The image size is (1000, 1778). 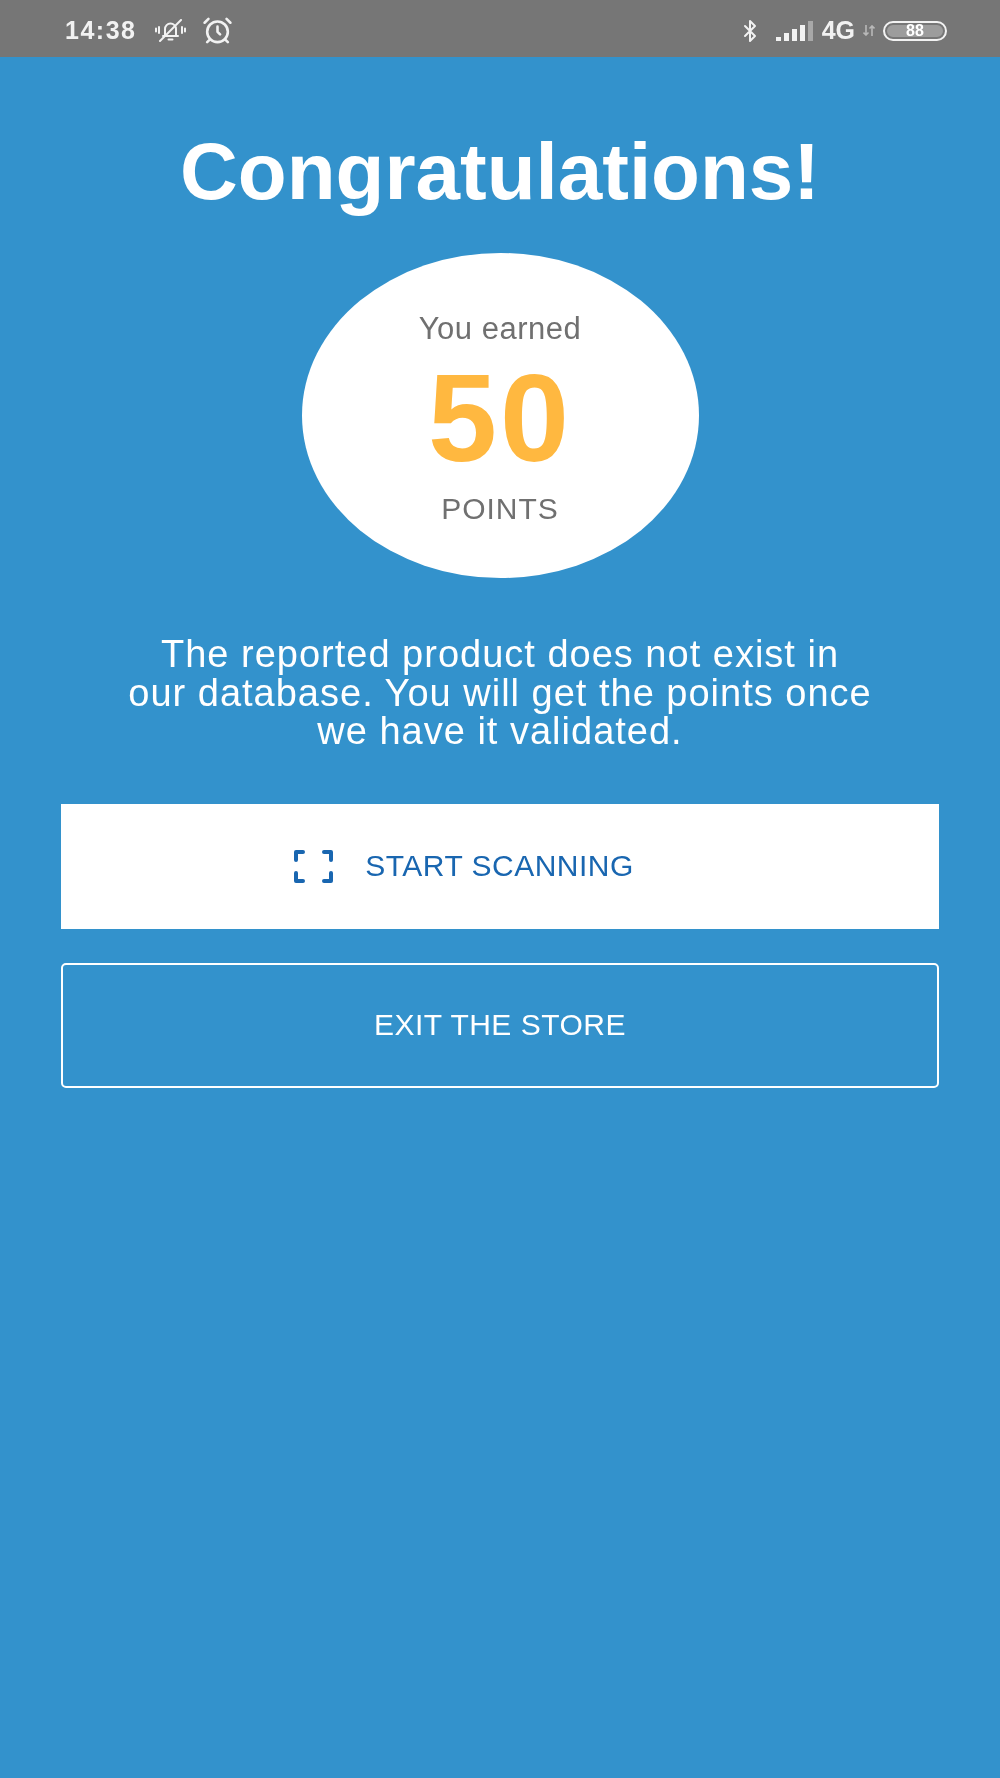 I want to click on status-time: 14:38, so click(x=101, y=30).